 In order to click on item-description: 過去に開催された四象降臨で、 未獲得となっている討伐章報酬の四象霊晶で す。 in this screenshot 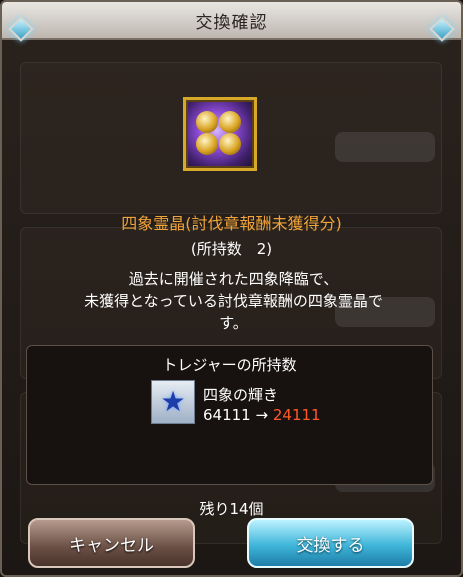, I will do `click(233, 301)`.